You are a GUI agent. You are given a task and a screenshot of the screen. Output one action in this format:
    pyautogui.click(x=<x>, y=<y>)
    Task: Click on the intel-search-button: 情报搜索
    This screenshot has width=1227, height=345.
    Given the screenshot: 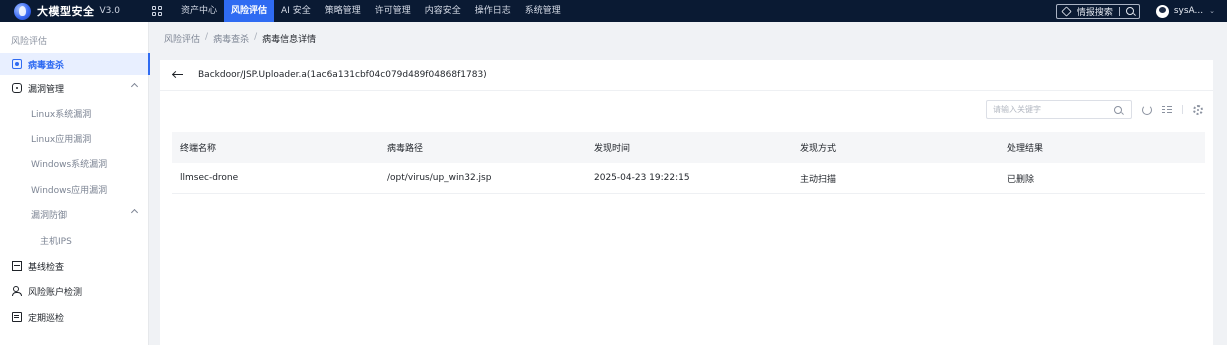 What is the action you would take?
    pyautogui.click(x=1097, y=11)
    